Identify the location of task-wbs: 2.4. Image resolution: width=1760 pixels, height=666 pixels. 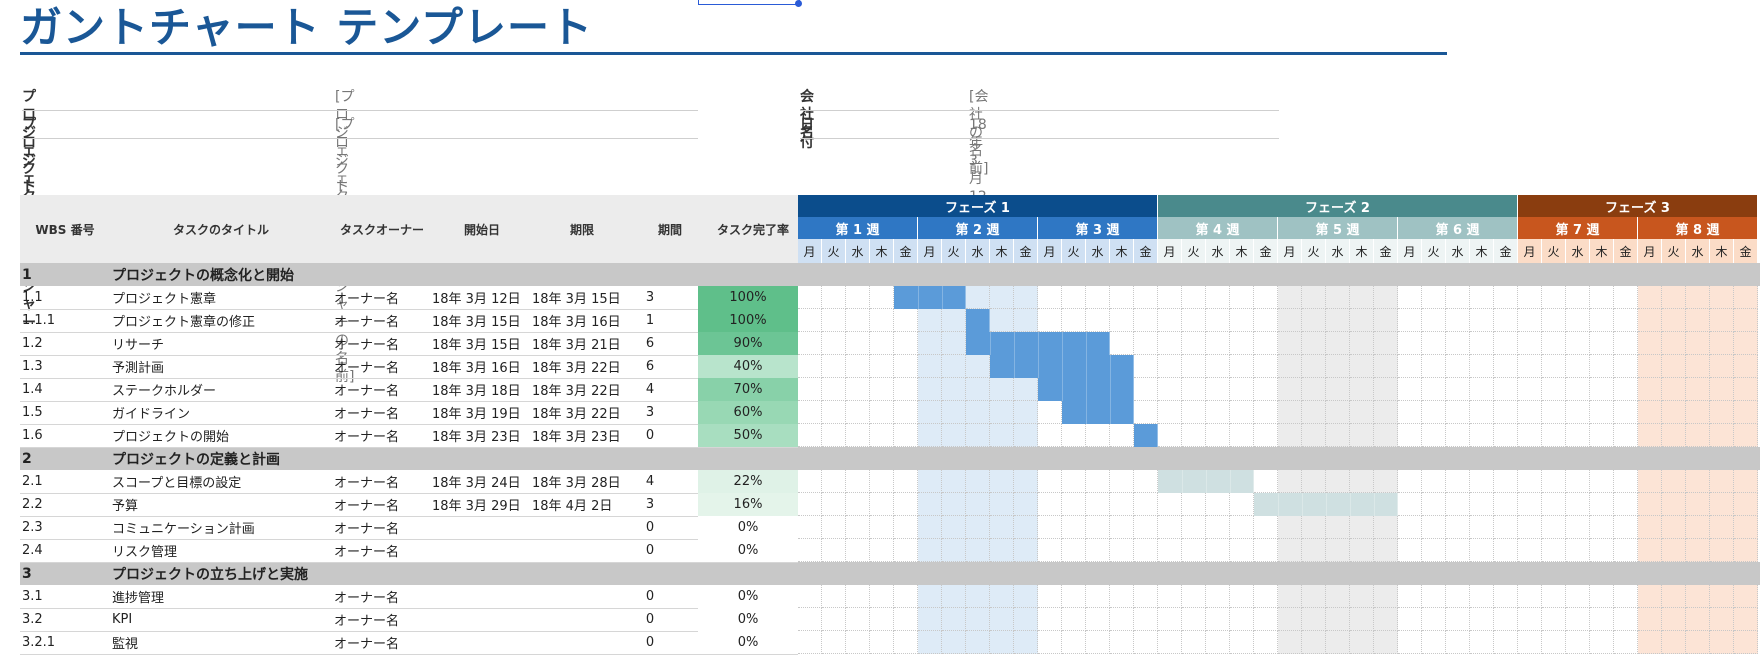
(62, 550).